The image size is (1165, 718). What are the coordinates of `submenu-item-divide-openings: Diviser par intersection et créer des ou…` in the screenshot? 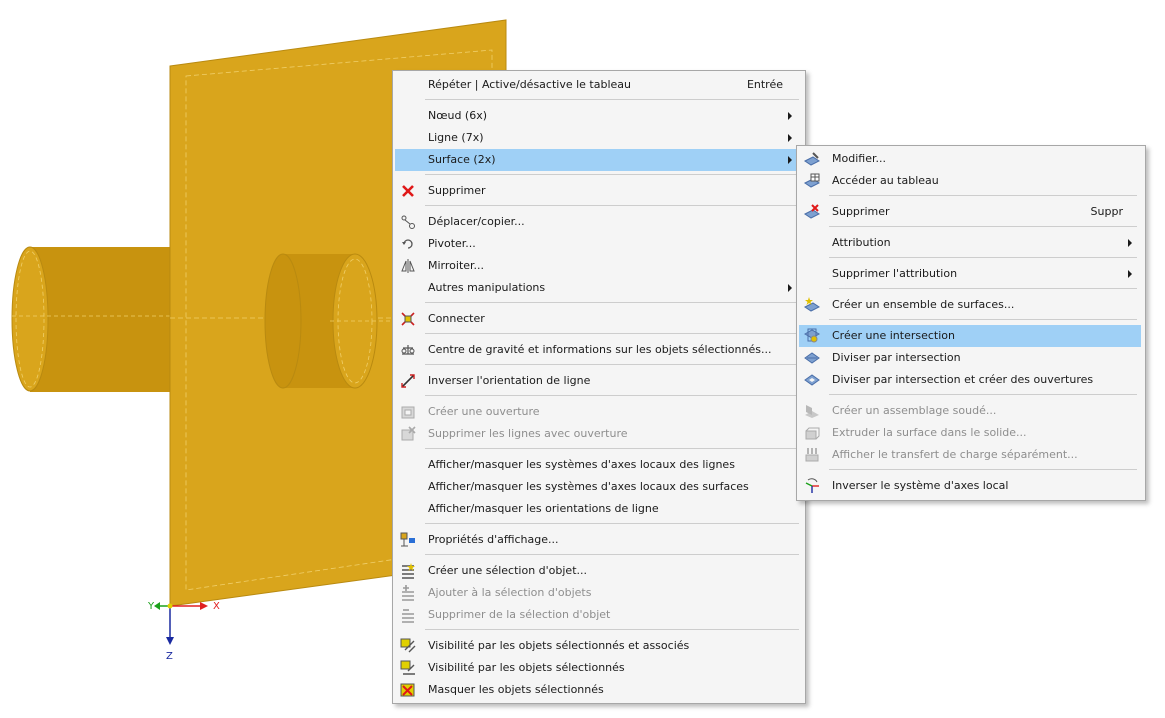 It's located at (970, 380).